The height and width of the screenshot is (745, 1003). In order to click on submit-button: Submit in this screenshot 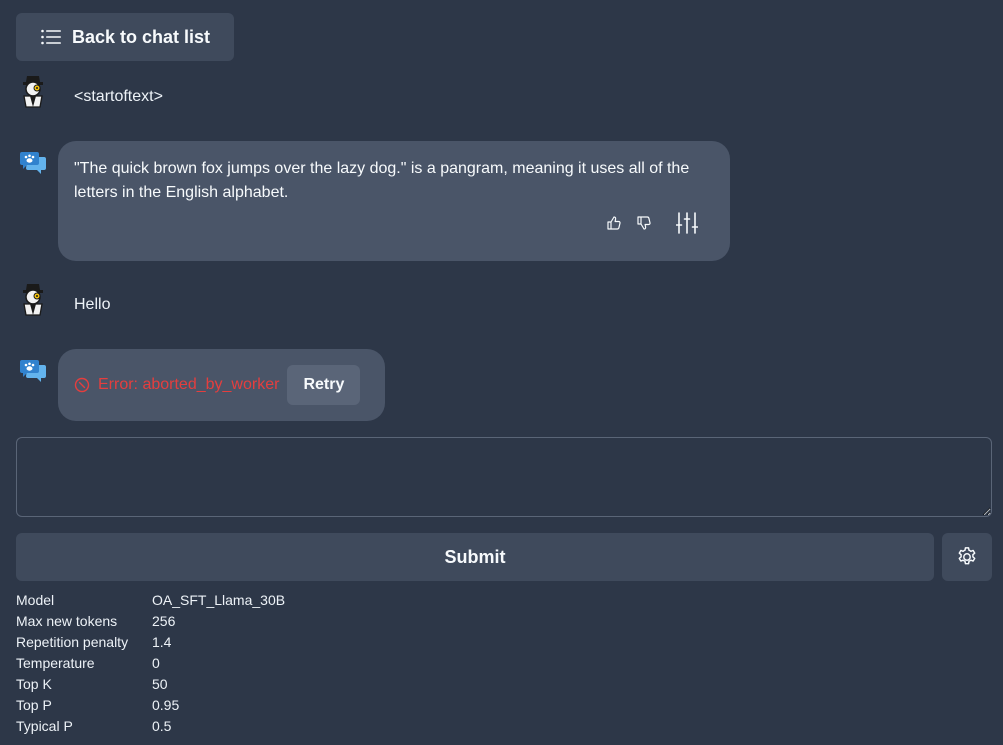, I will do `click(475, 557)`.